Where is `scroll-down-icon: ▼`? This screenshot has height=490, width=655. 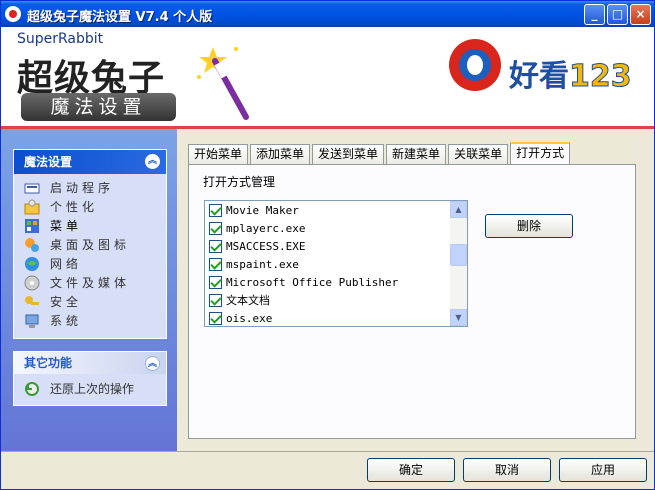
scroll-down-icon: ▼ is located at coordinates (458, 317).